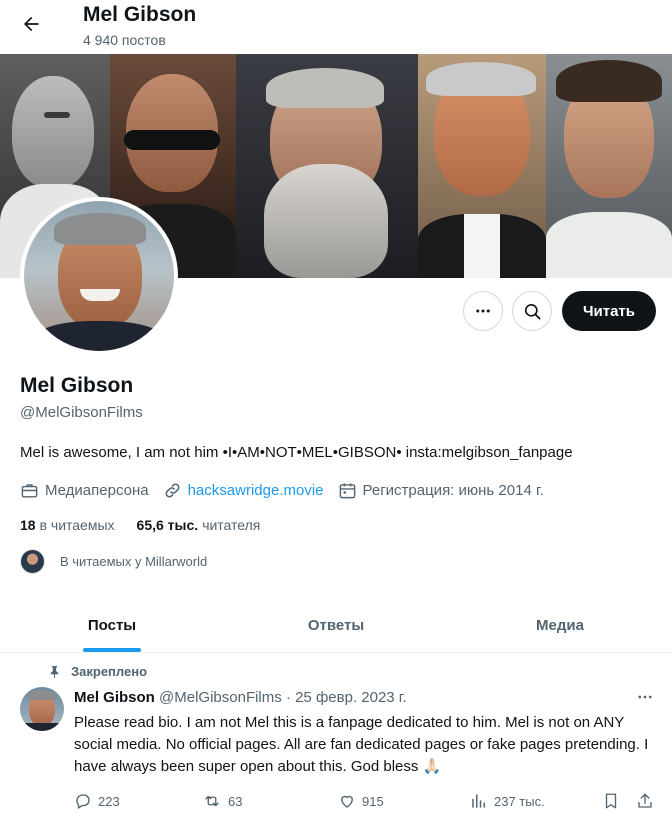 This screenshot has width=672, height=820. I want to click on profile-category: Медиаперсона, so click(84, 490).